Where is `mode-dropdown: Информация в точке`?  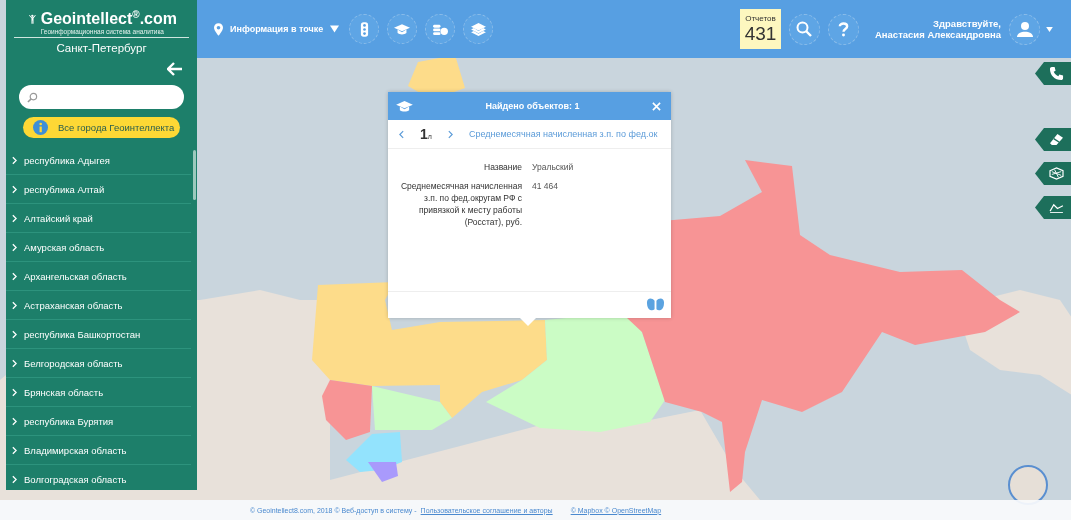 mode-dropdown: Информация в точке is located at coordinates (277, 29).